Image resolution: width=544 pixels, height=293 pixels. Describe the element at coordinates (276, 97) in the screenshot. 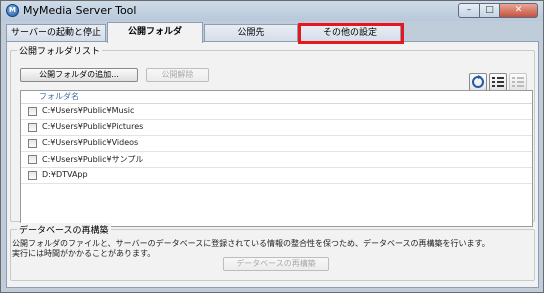

I see `column-header-folder-name: フォルダ名` at that location.